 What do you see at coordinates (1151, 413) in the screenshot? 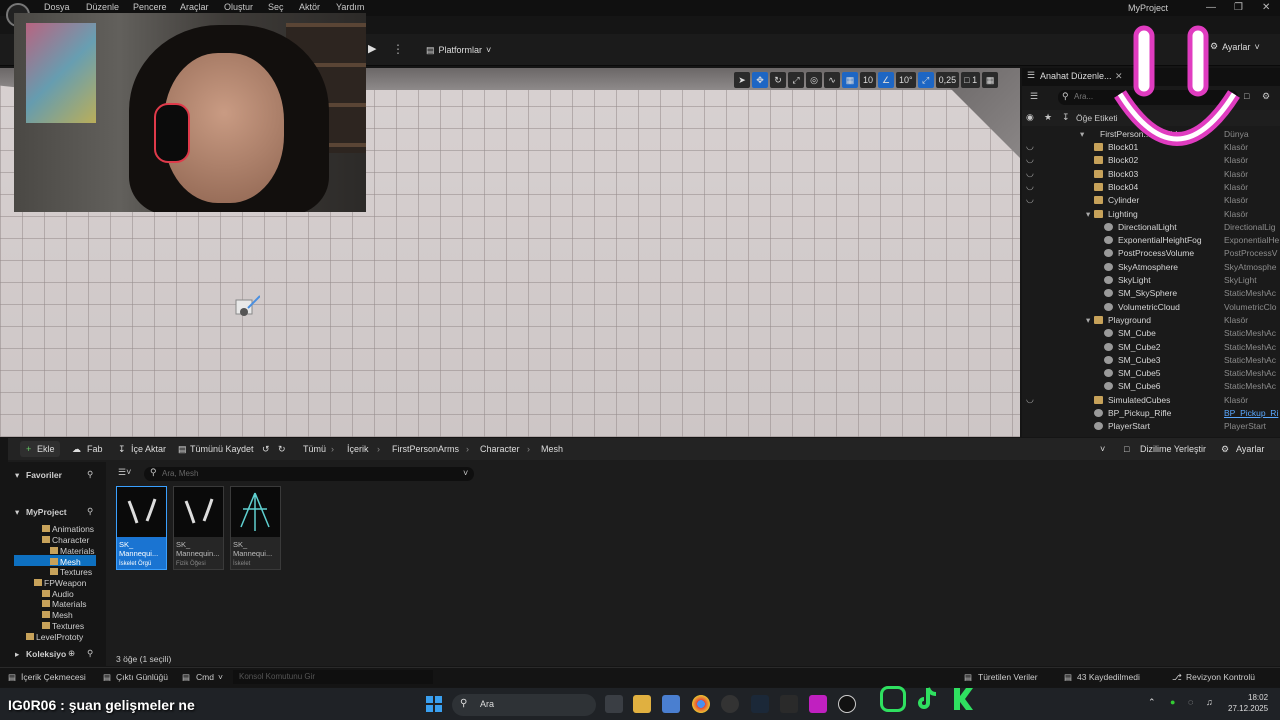
I see `outliner-row: BP_Pickup_Rifle BP_Pickup_Ri` at bounding box center [1151, 413].